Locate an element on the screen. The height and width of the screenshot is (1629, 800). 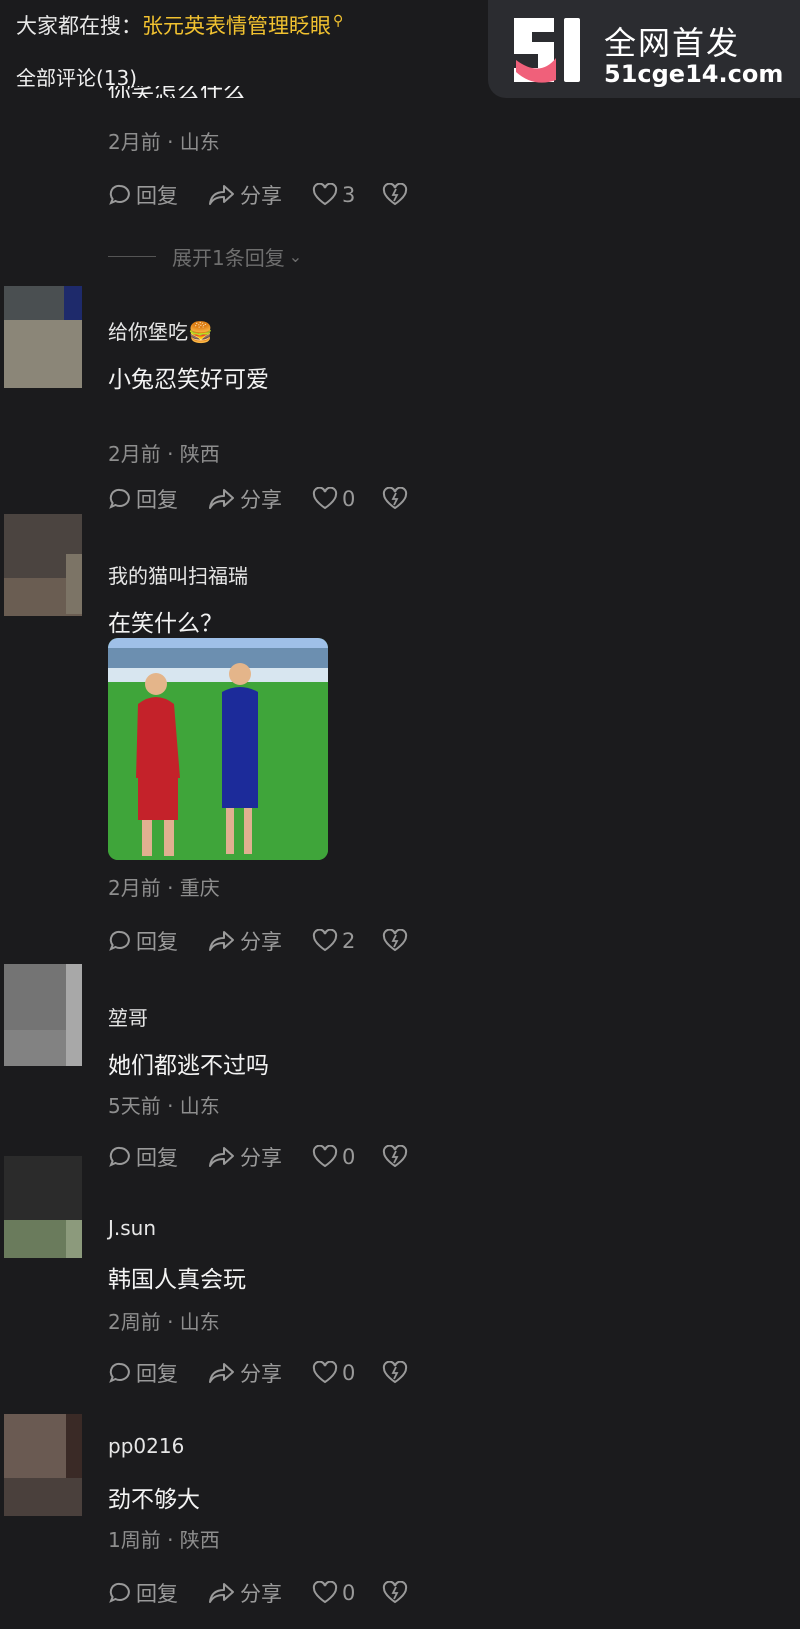
like-count: 3 is located at coordinates (349, 195).